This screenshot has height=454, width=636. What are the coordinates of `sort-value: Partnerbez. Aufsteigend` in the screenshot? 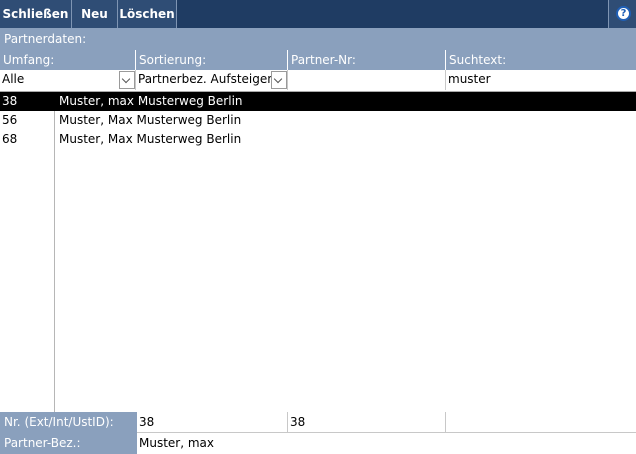 It's located at (210, 79).